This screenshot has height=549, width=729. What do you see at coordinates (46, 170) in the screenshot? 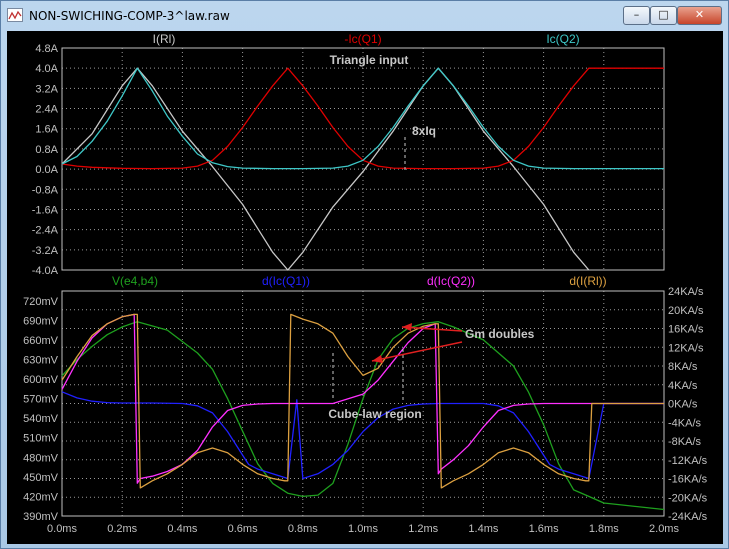
I see `pane1-ytick-label: 0.0A` at bounding box center [46, 170].